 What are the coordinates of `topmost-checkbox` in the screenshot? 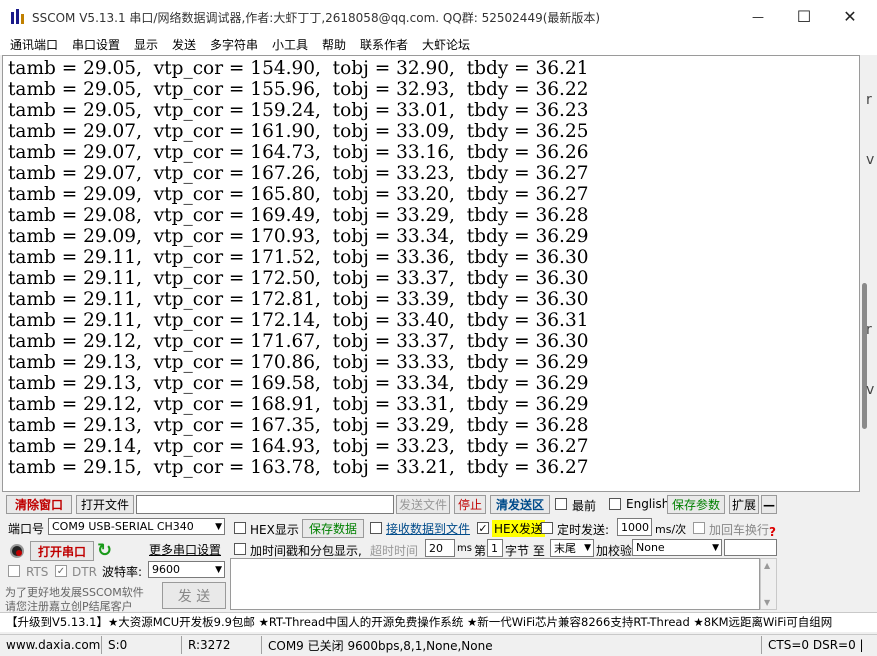 It's located at (561, 504).